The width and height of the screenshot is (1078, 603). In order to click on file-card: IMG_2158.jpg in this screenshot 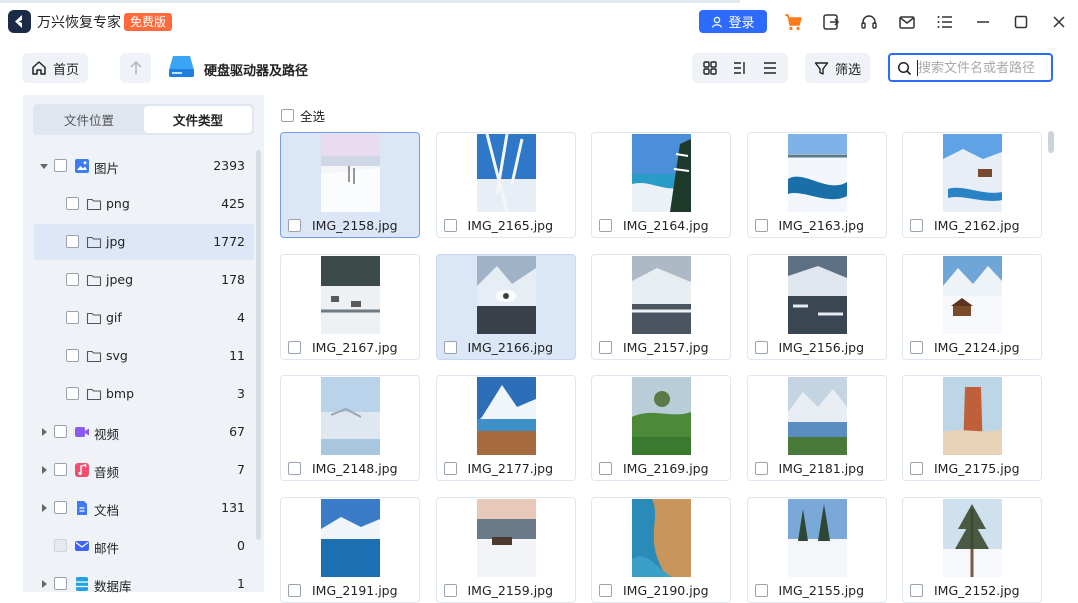, I will do `click(350, 185)`.